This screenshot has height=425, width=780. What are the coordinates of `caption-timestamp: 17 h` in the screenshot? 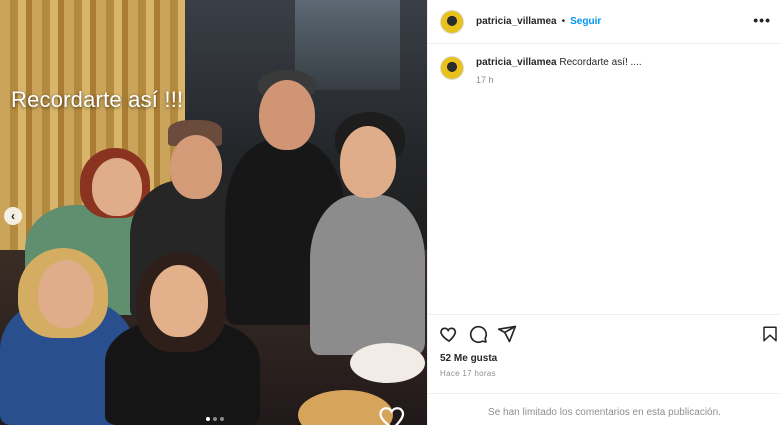 It's located at (559, 80).